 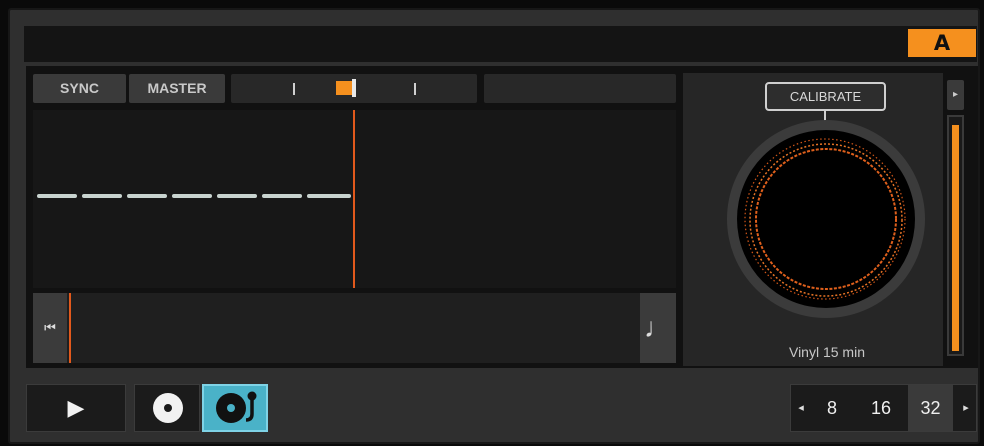 What do you see at coordinates (832, 408) in the screenshot?
I see `loop-size-option: 8` at bounding box center [832, 408].